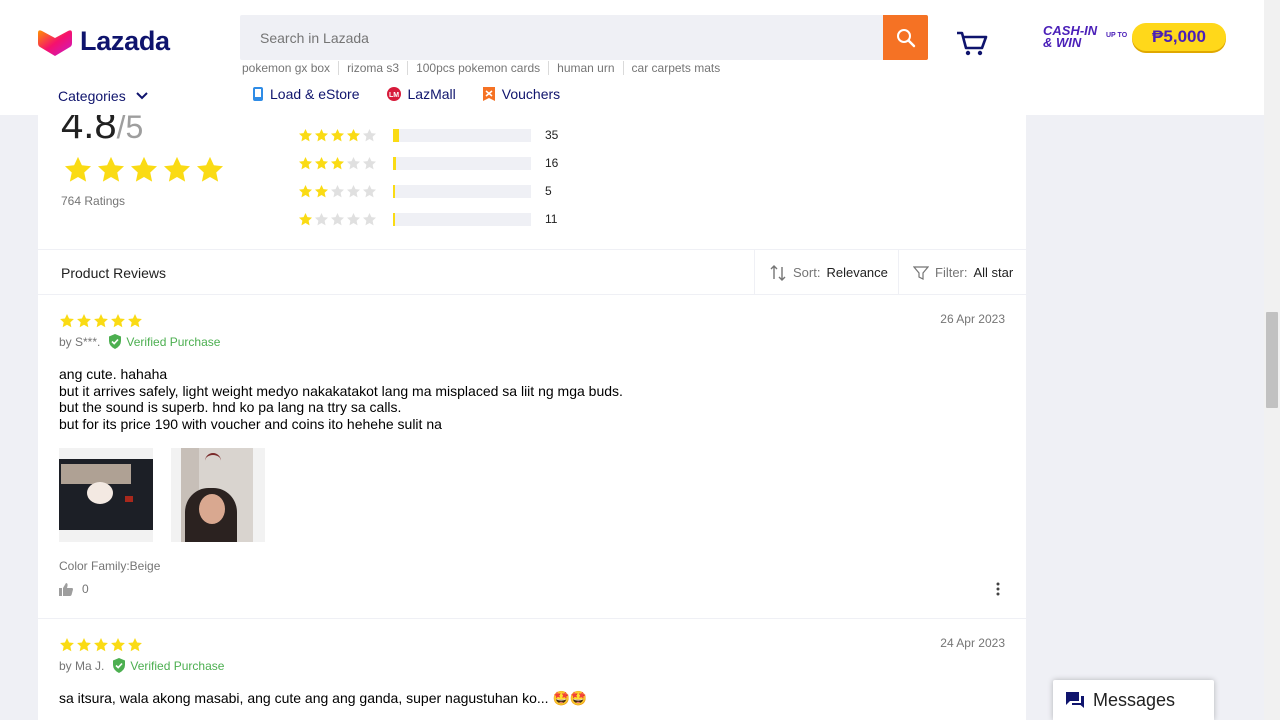 This screenshot has width=1280, height=720. Describe the element at coordinates (1075, 700) in the screenshot. I see `chat-icon` at that location.